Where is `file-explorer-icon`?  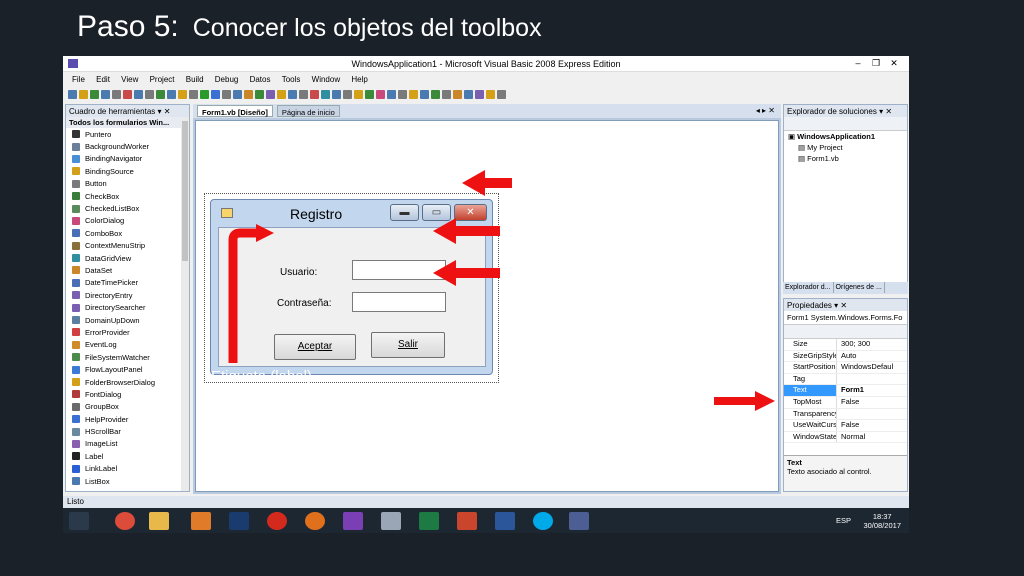
file-explorer-icon is located at coordinates (159, 521).